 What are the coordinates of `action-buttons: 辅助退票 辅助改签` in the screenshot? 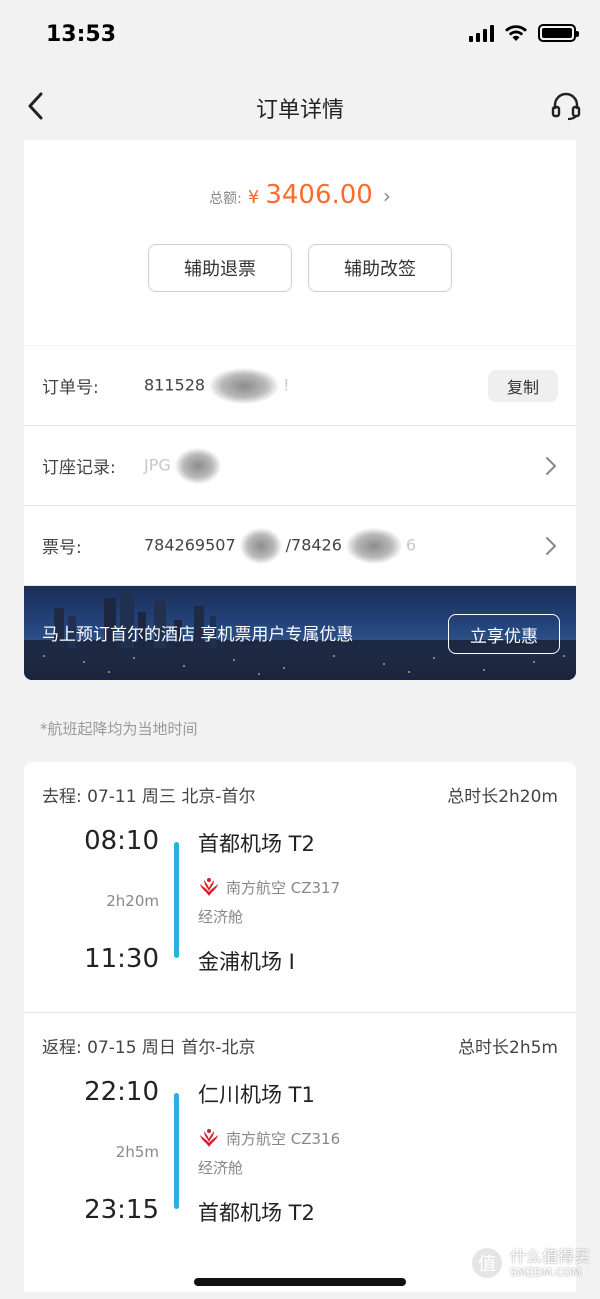 It's located at (300, 268).